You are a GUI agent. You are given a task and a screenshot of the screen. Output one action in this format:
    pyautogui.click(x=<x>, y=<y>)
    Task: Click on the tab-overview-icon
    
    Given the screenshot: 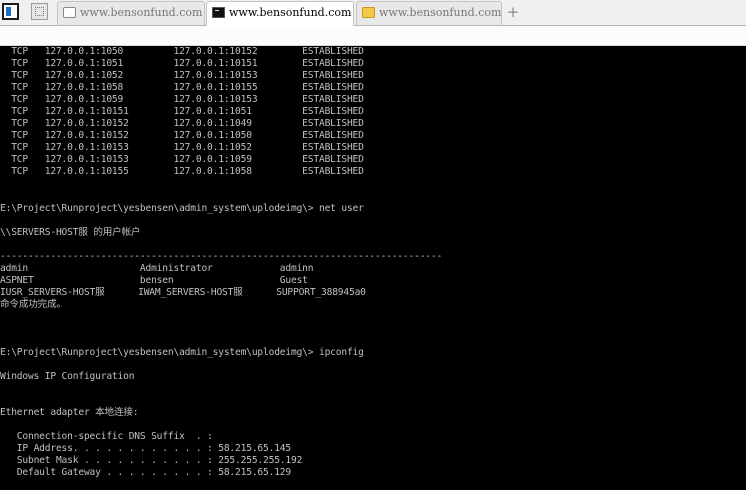 What is the action you would take?
    pyautogui.click(x=39, y=11)
    